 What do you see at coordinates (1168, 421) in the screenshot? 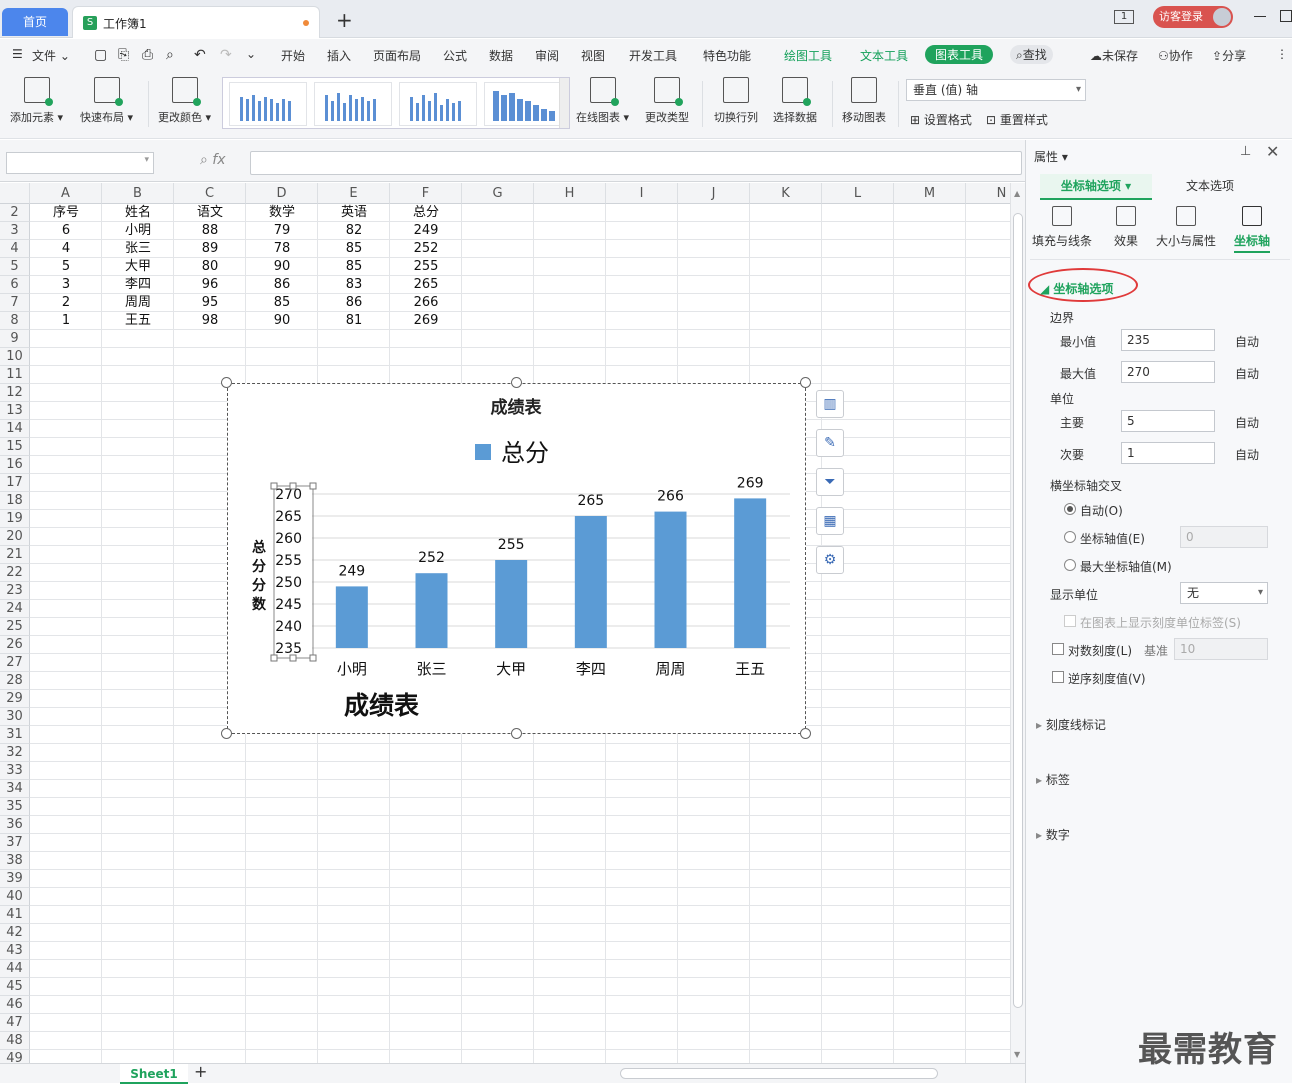
I see `major-input: 5` at bounding box center [1168, 421].